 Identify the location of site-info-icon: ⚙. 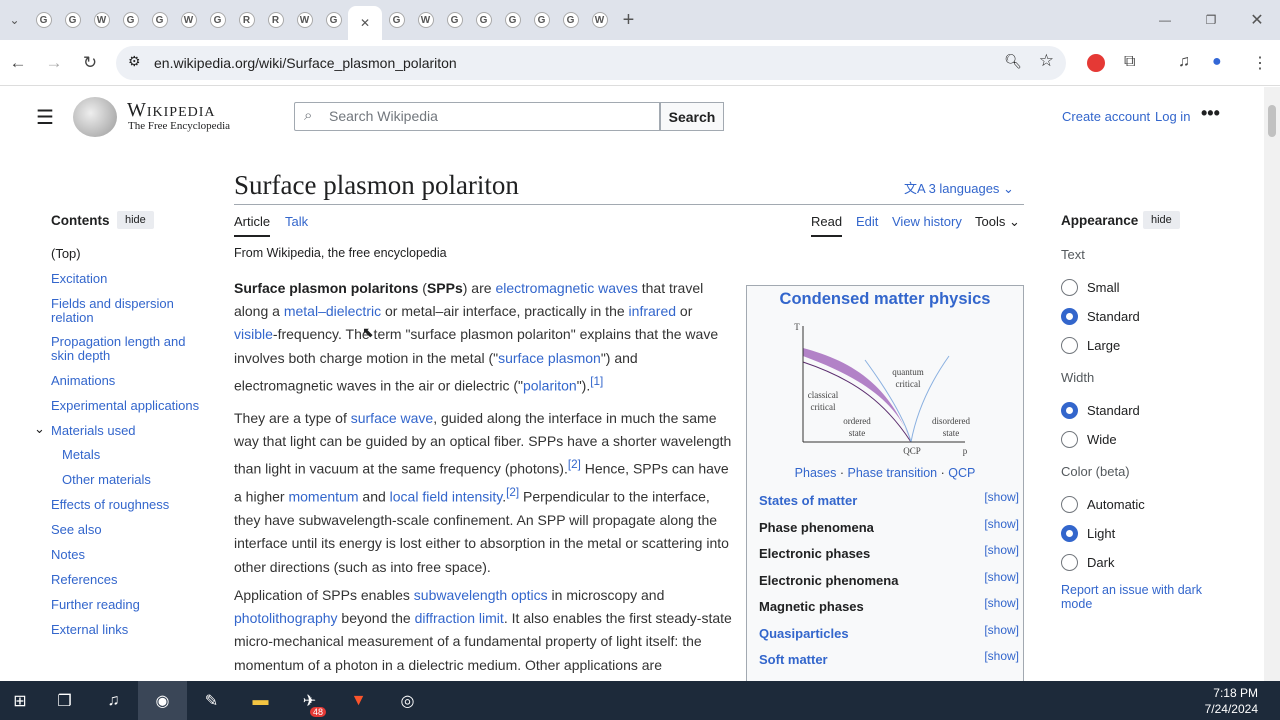
(134, 61).